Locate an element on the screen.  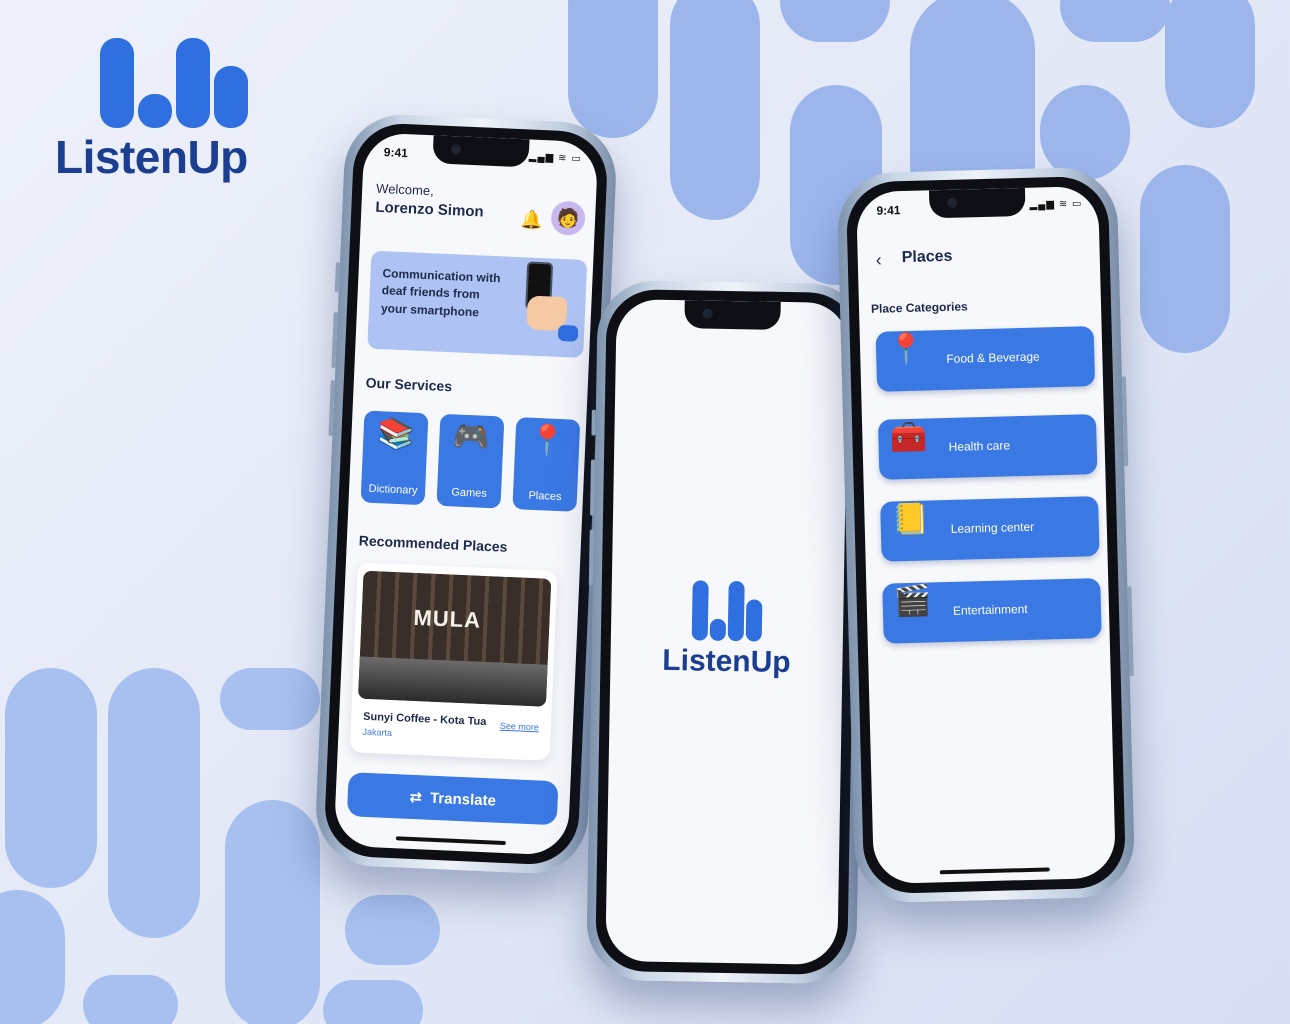
translate-label: Translate is located at coordinates (463, 799).